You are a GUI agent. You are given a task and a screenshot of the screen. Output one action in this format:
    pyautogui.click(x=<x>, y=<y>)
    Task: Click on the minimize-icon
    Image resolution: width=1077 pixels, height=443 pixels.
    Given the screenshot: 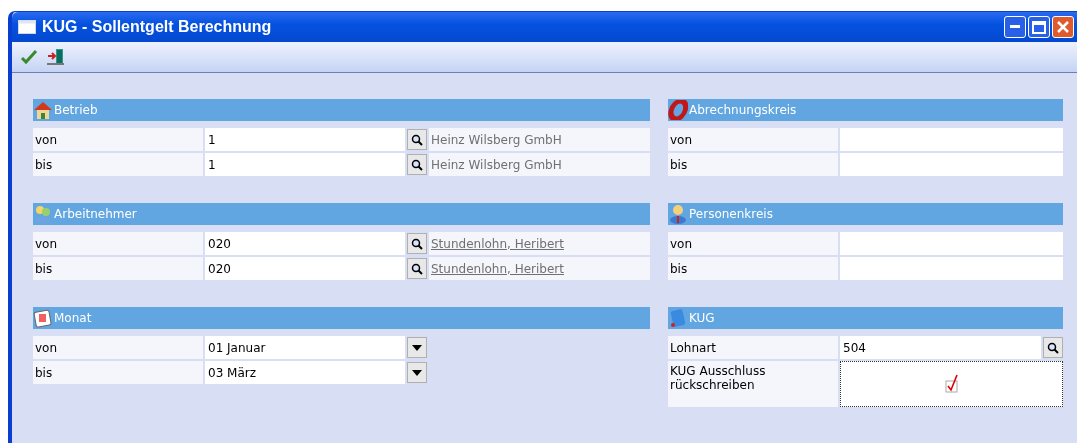 What is the action you would take?
    pyautogui.click(x=1015, y=27)
    